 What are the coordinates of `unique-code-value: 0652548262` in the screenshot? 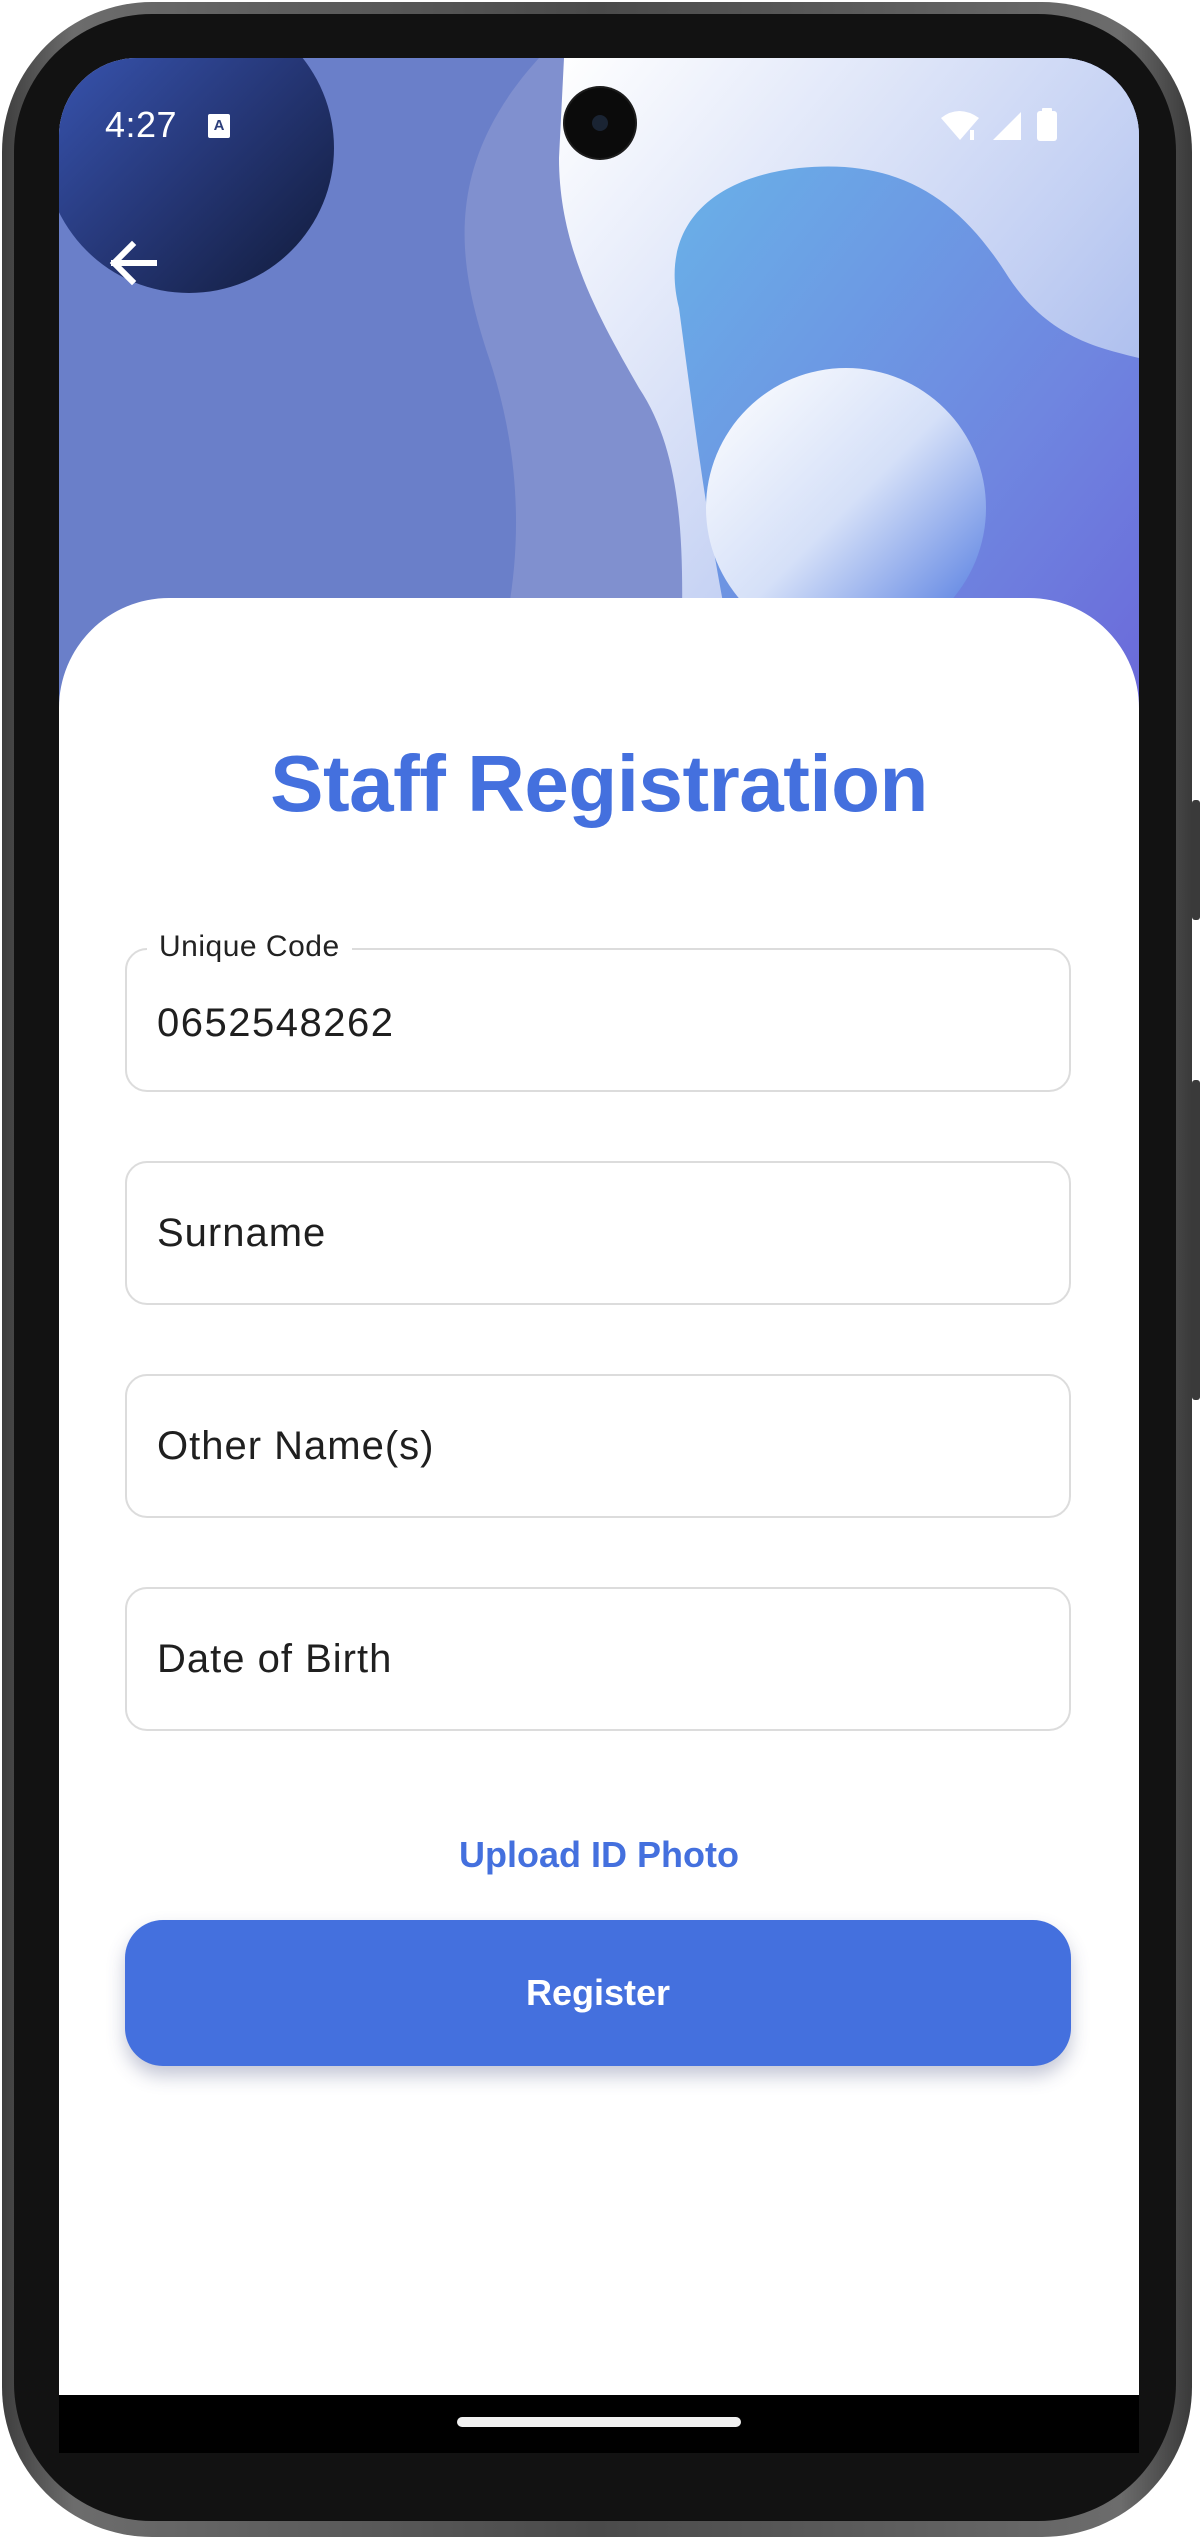 It's located at (275, 1023).